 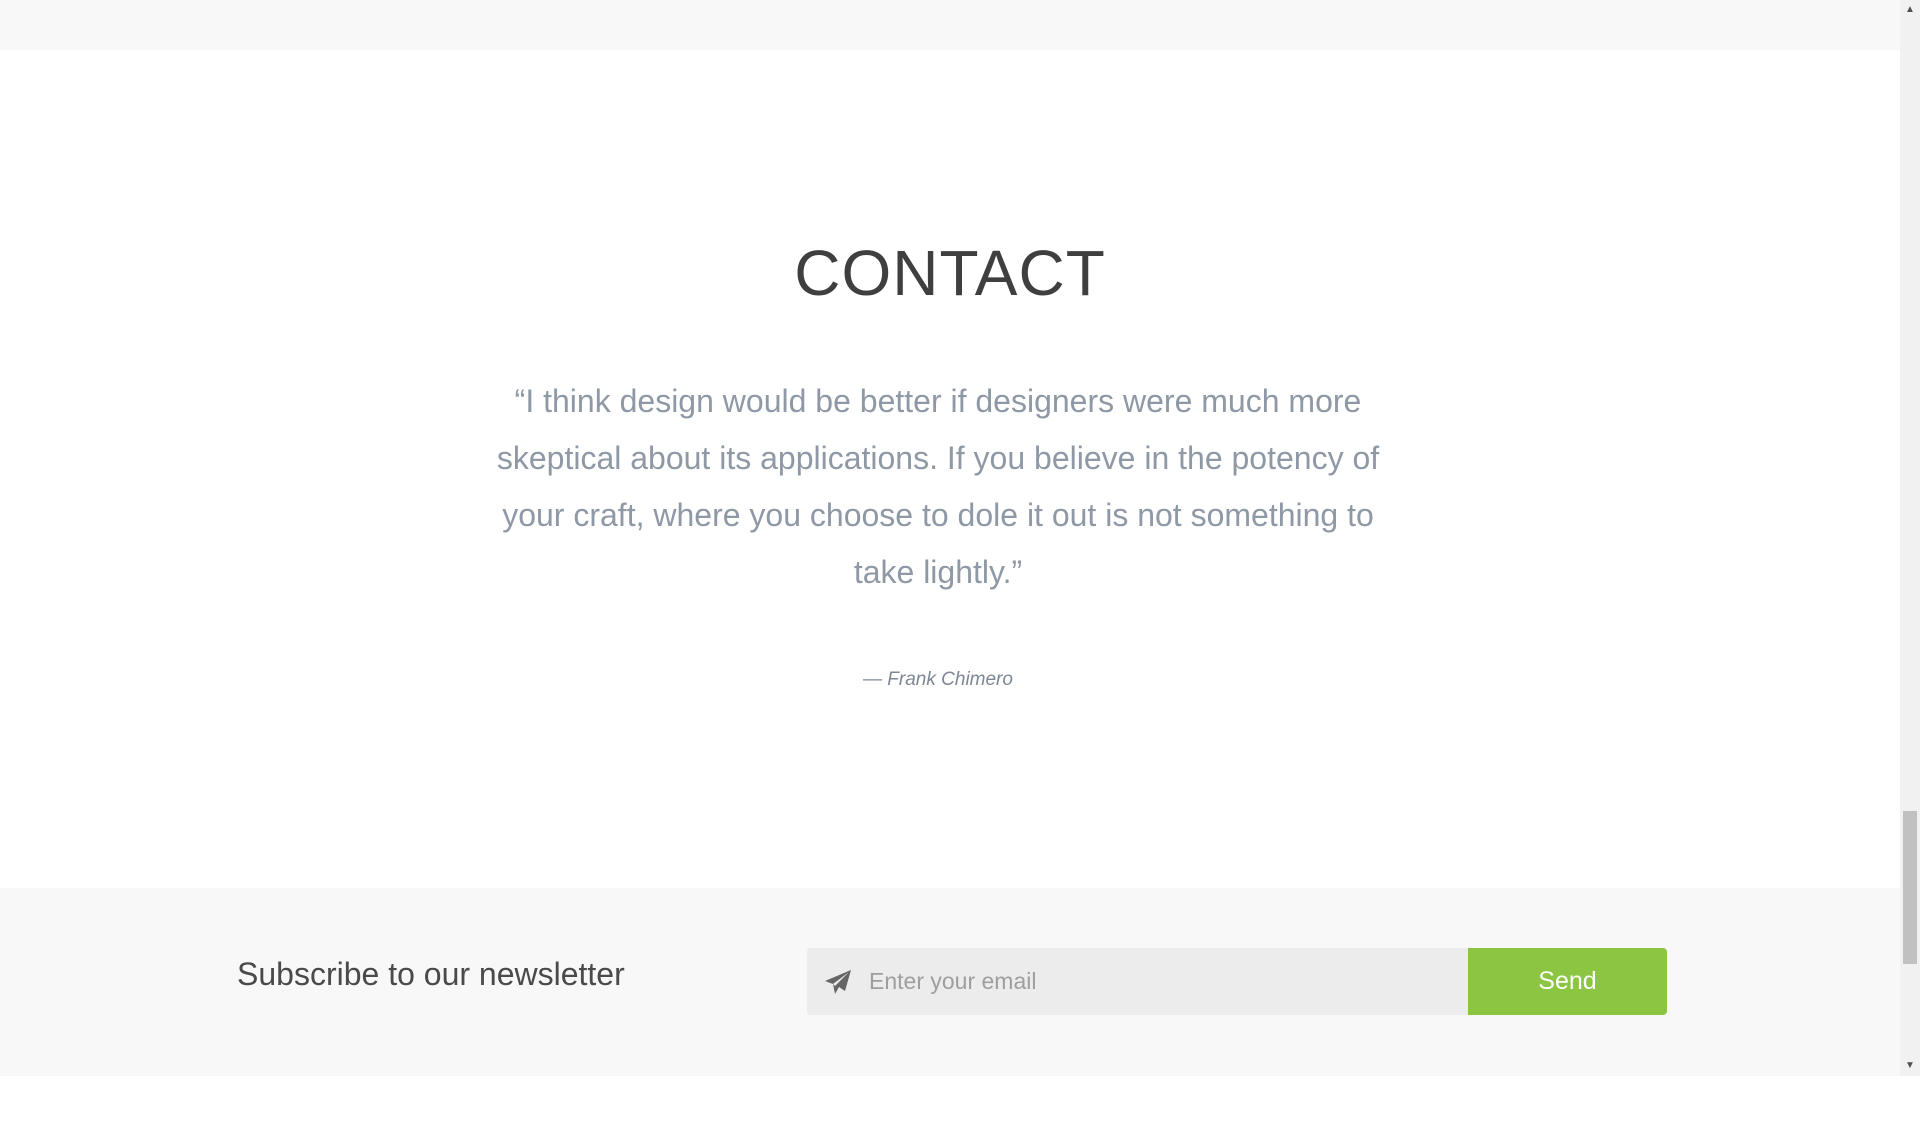 I want to click on email-field-wrapper, so click(x=1137, y=981).